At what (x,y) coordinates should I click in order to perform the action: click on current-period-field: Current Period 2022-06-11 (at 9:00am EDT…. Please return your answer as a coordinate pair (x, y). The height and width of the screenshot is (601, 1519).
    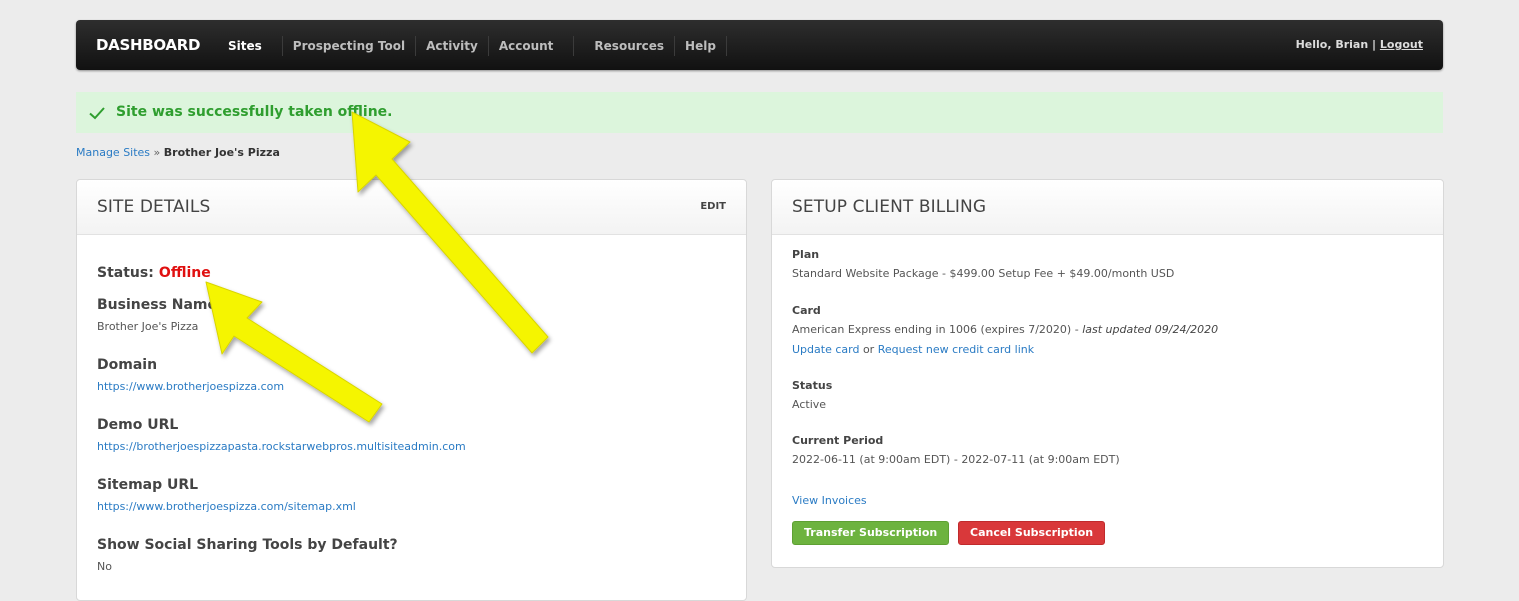
    Looking at the image, I should click on (956, 450).